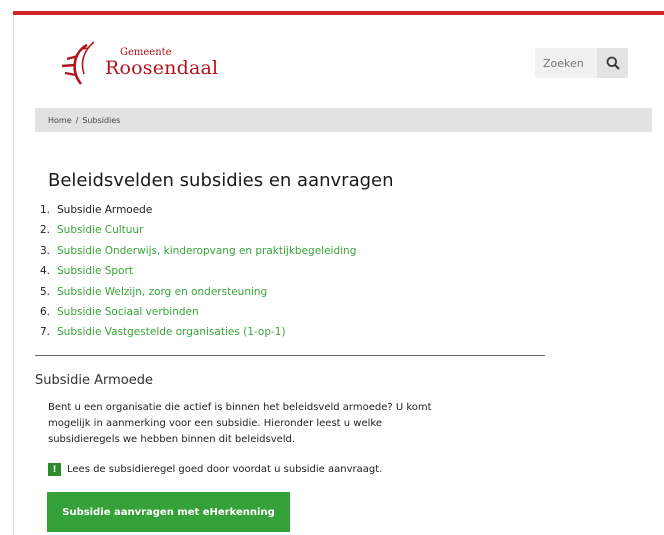  Describe the element at coordinates (221, 180) in the screenshot. I see `page-title: Beleidsvelden subsidies en aanvragen` at that location.